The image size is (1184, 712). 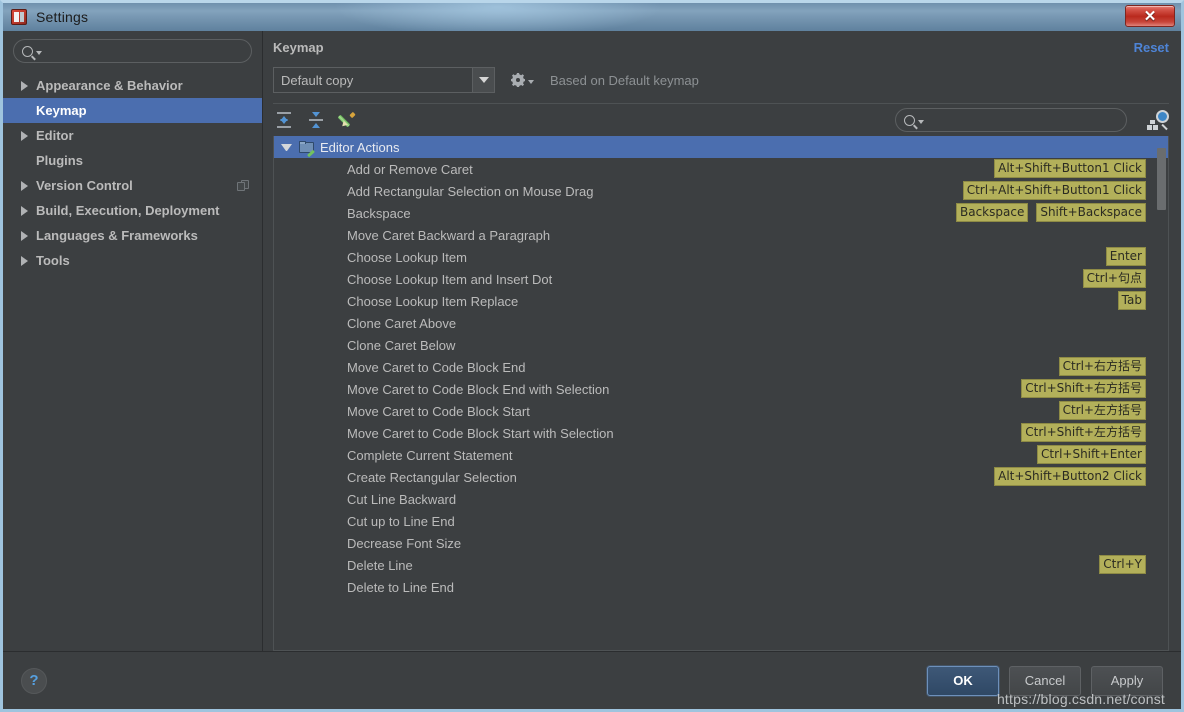 I want to click on sidebar-item-label: Version Control, so click(x=84, y=185).